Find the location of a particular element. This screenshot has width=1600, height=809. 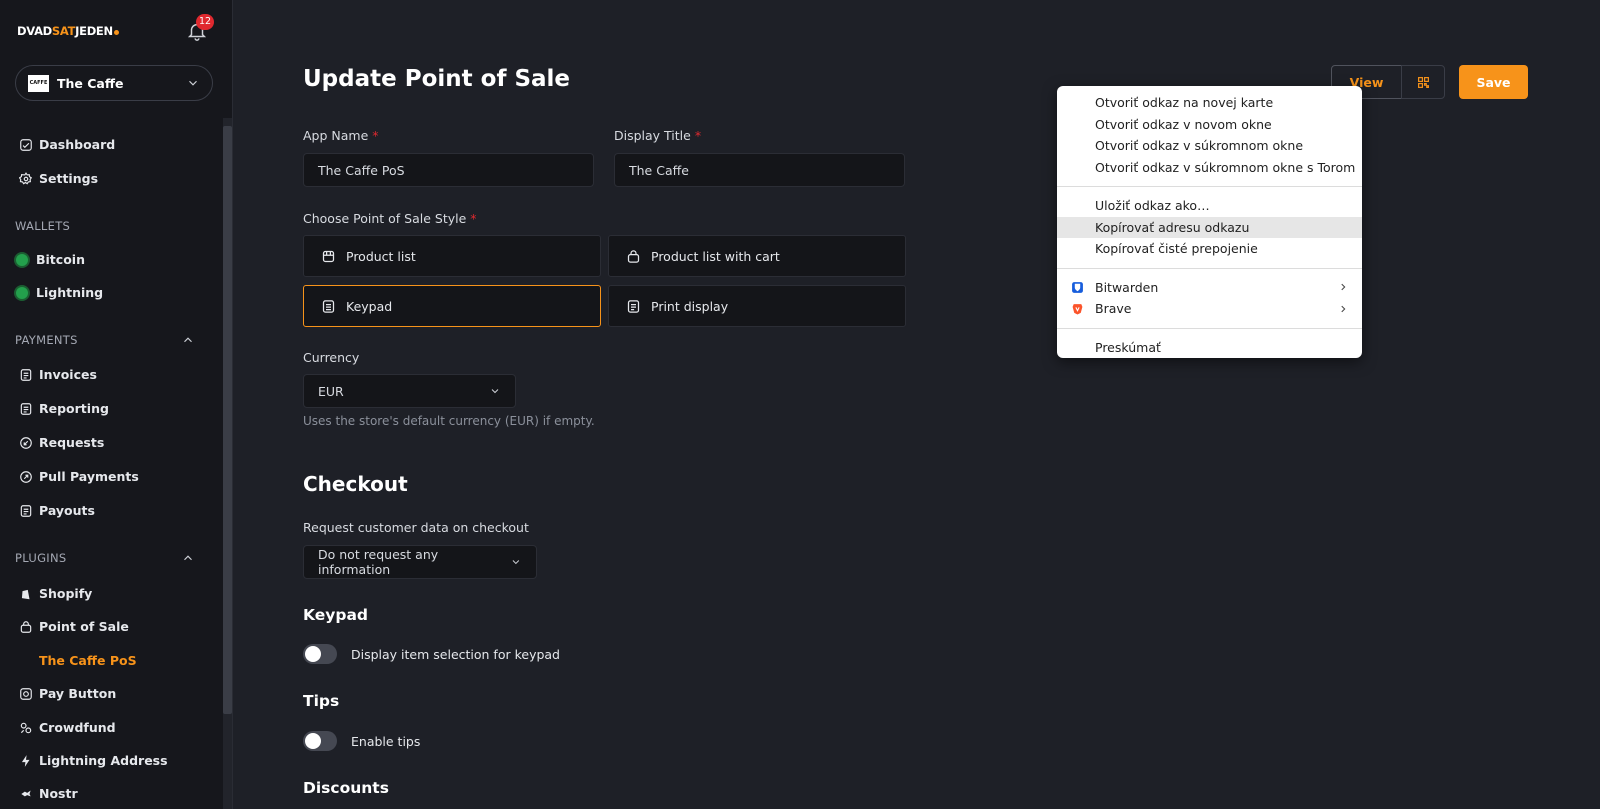

bitwarden-icon is located at coordinates (1077, 287).